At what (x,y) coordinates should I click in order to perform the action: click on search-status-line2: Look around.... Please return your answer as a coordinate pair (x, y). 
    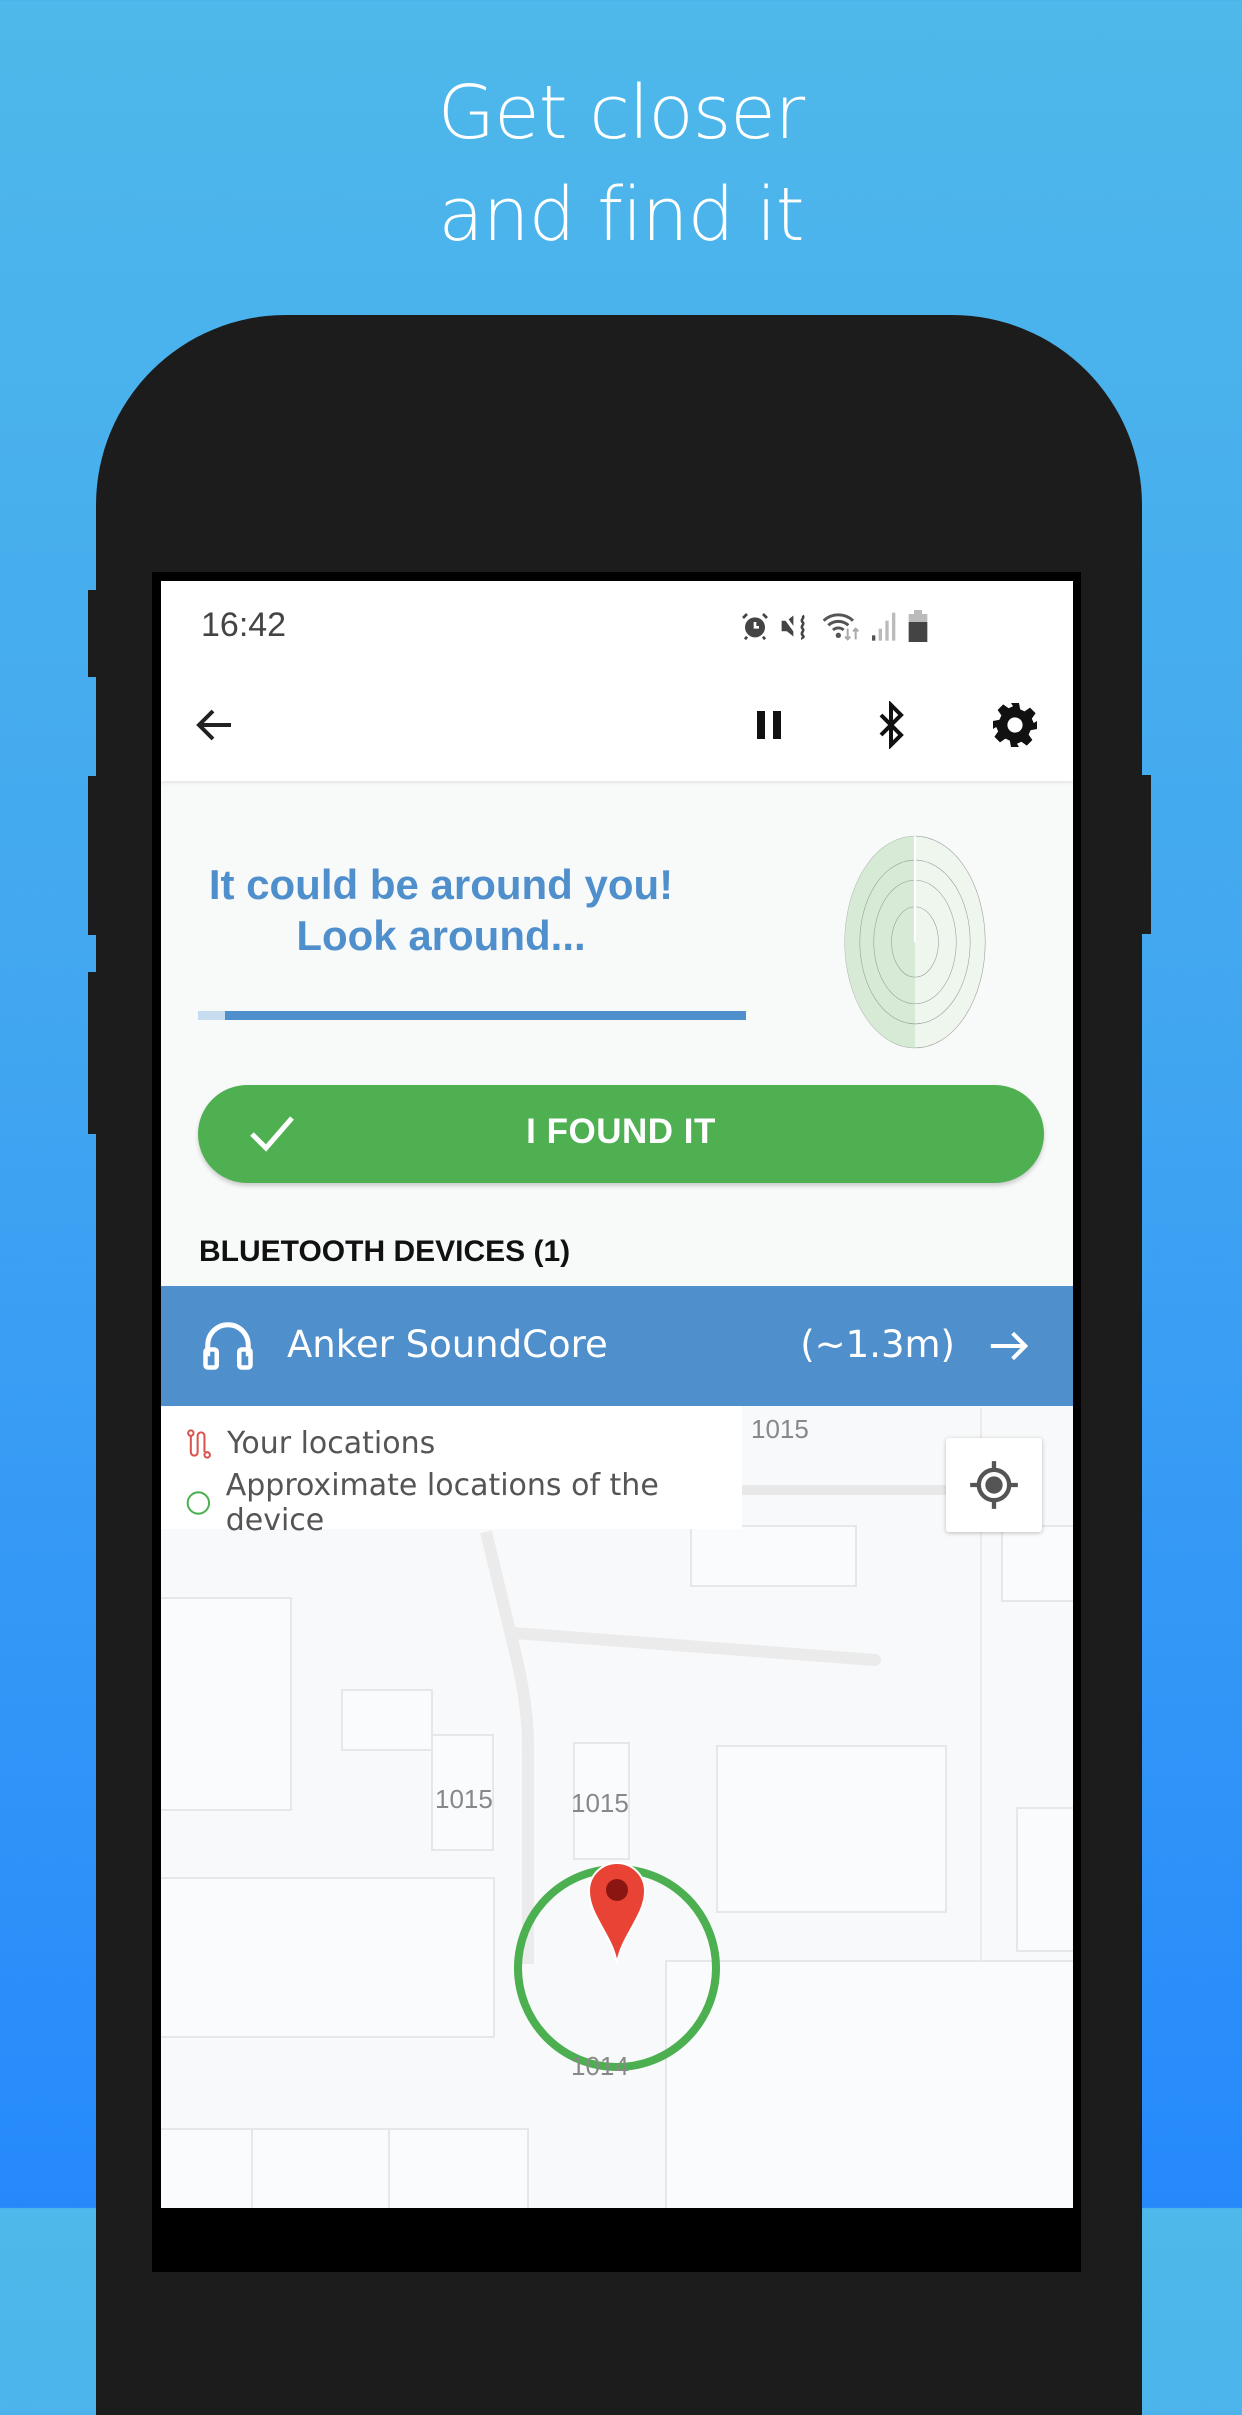
    Looking at the image, I should click on (441, 935).